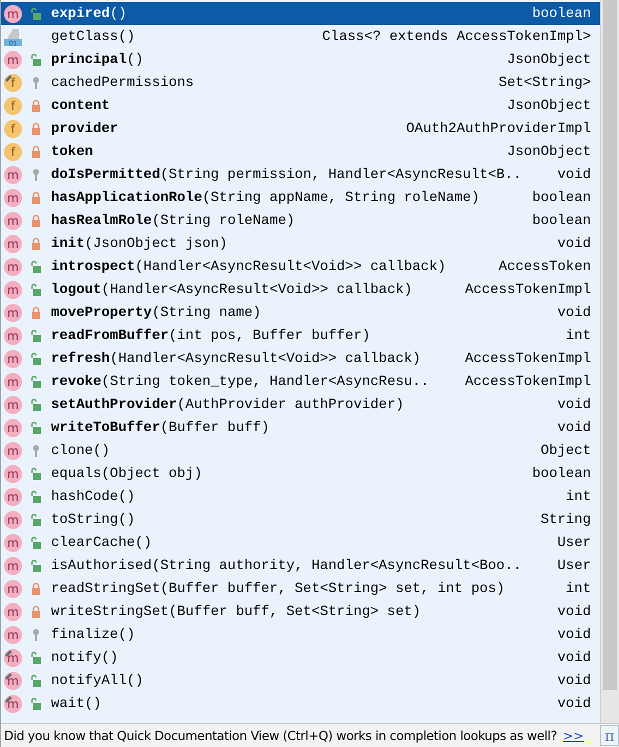 Image resolution: width=619 pixels, height=747 pixels. What do you see at coordinates (300, 59) in the screenshot?
I see `completion-item: m principal() JsonObject` at bounding box center [300, 59].